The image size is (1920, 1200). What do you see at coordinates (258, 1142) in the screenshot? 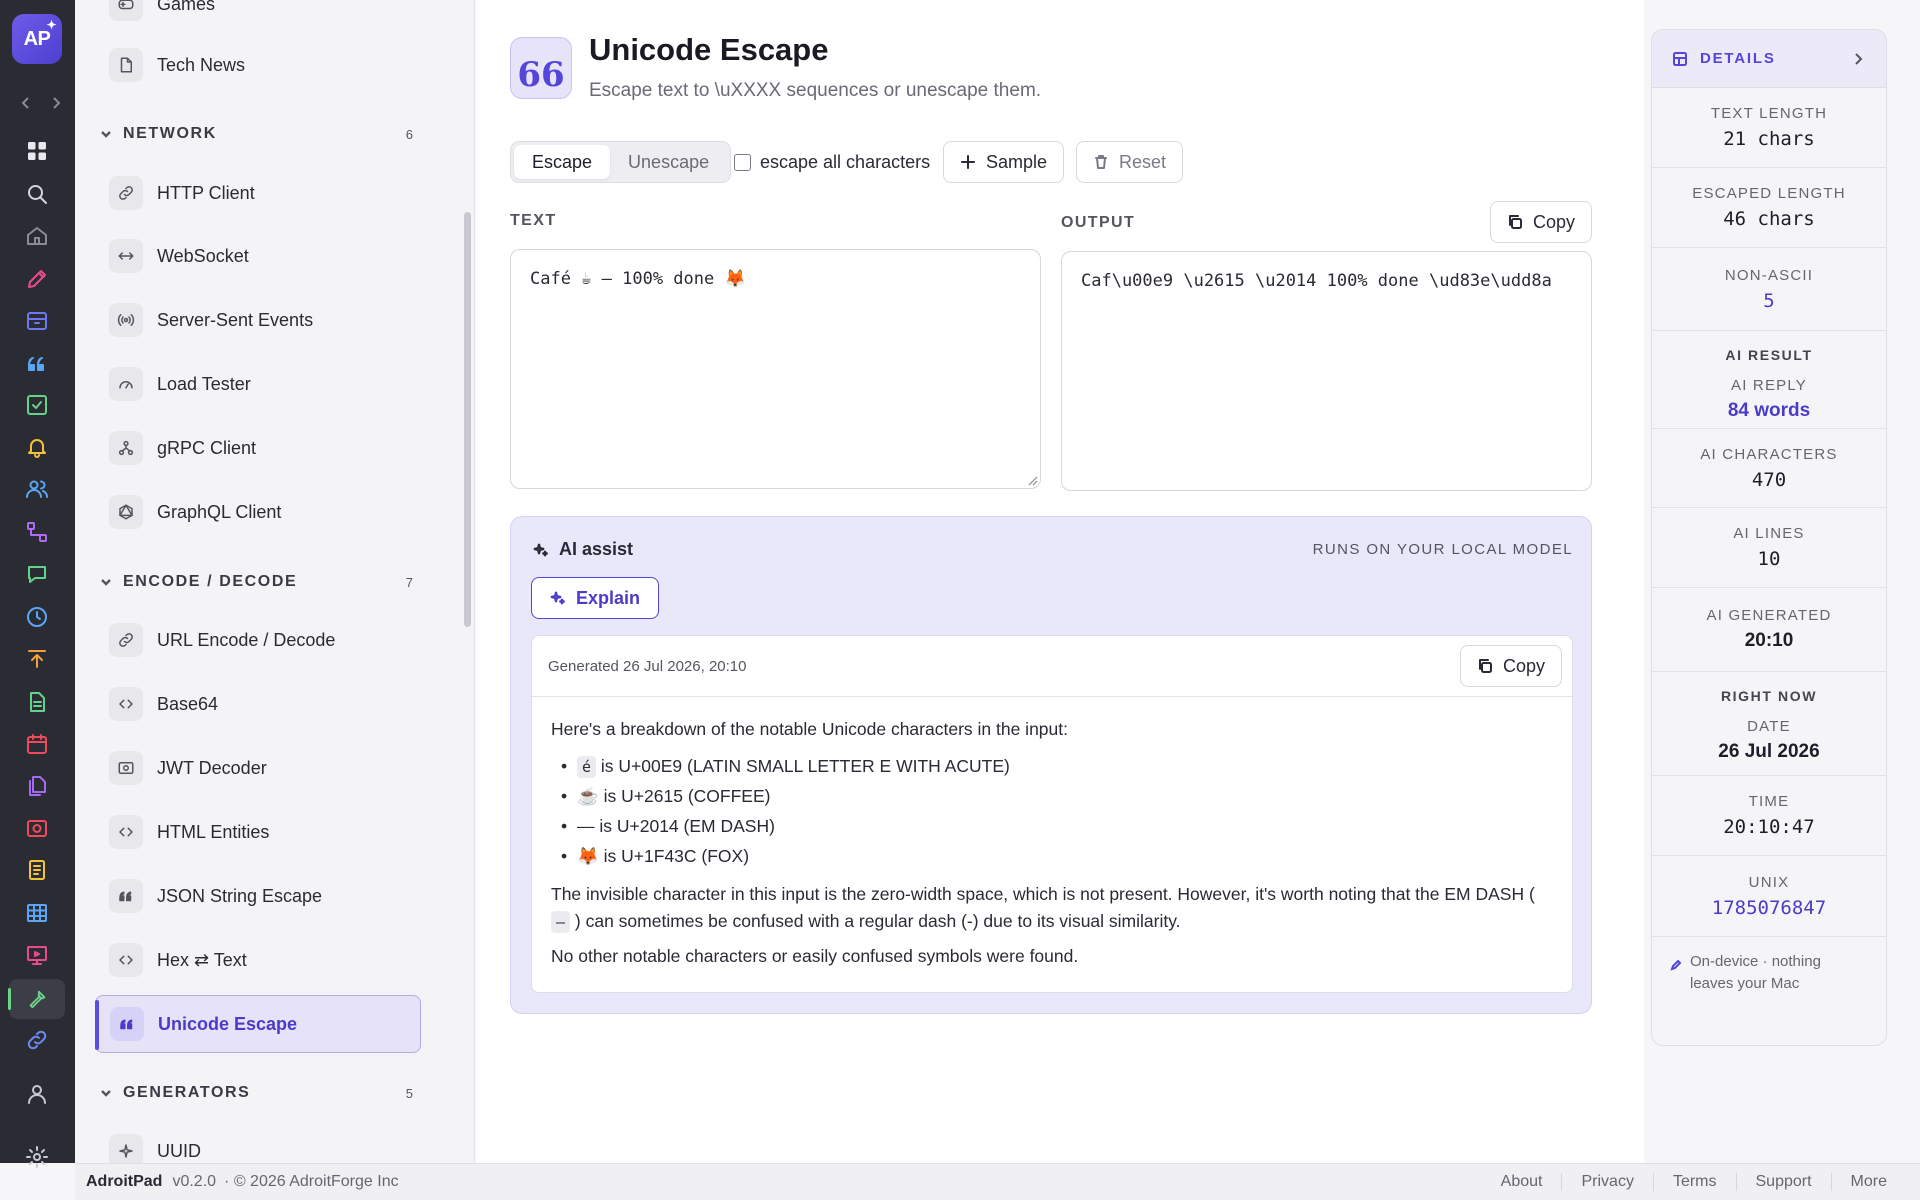
I see `sidebar-item-uuid: UUID` at bounding box center [258, 1142].